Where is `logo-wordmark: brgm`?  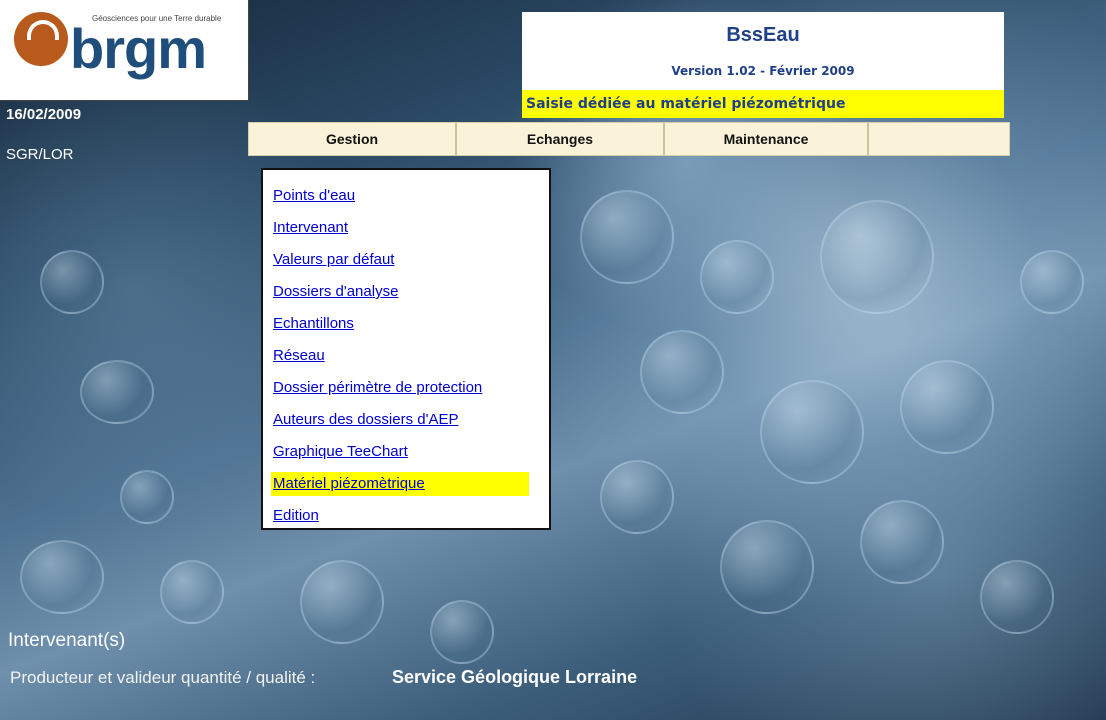
logo-wordmark: brgm is located at coordinates (138, 48).